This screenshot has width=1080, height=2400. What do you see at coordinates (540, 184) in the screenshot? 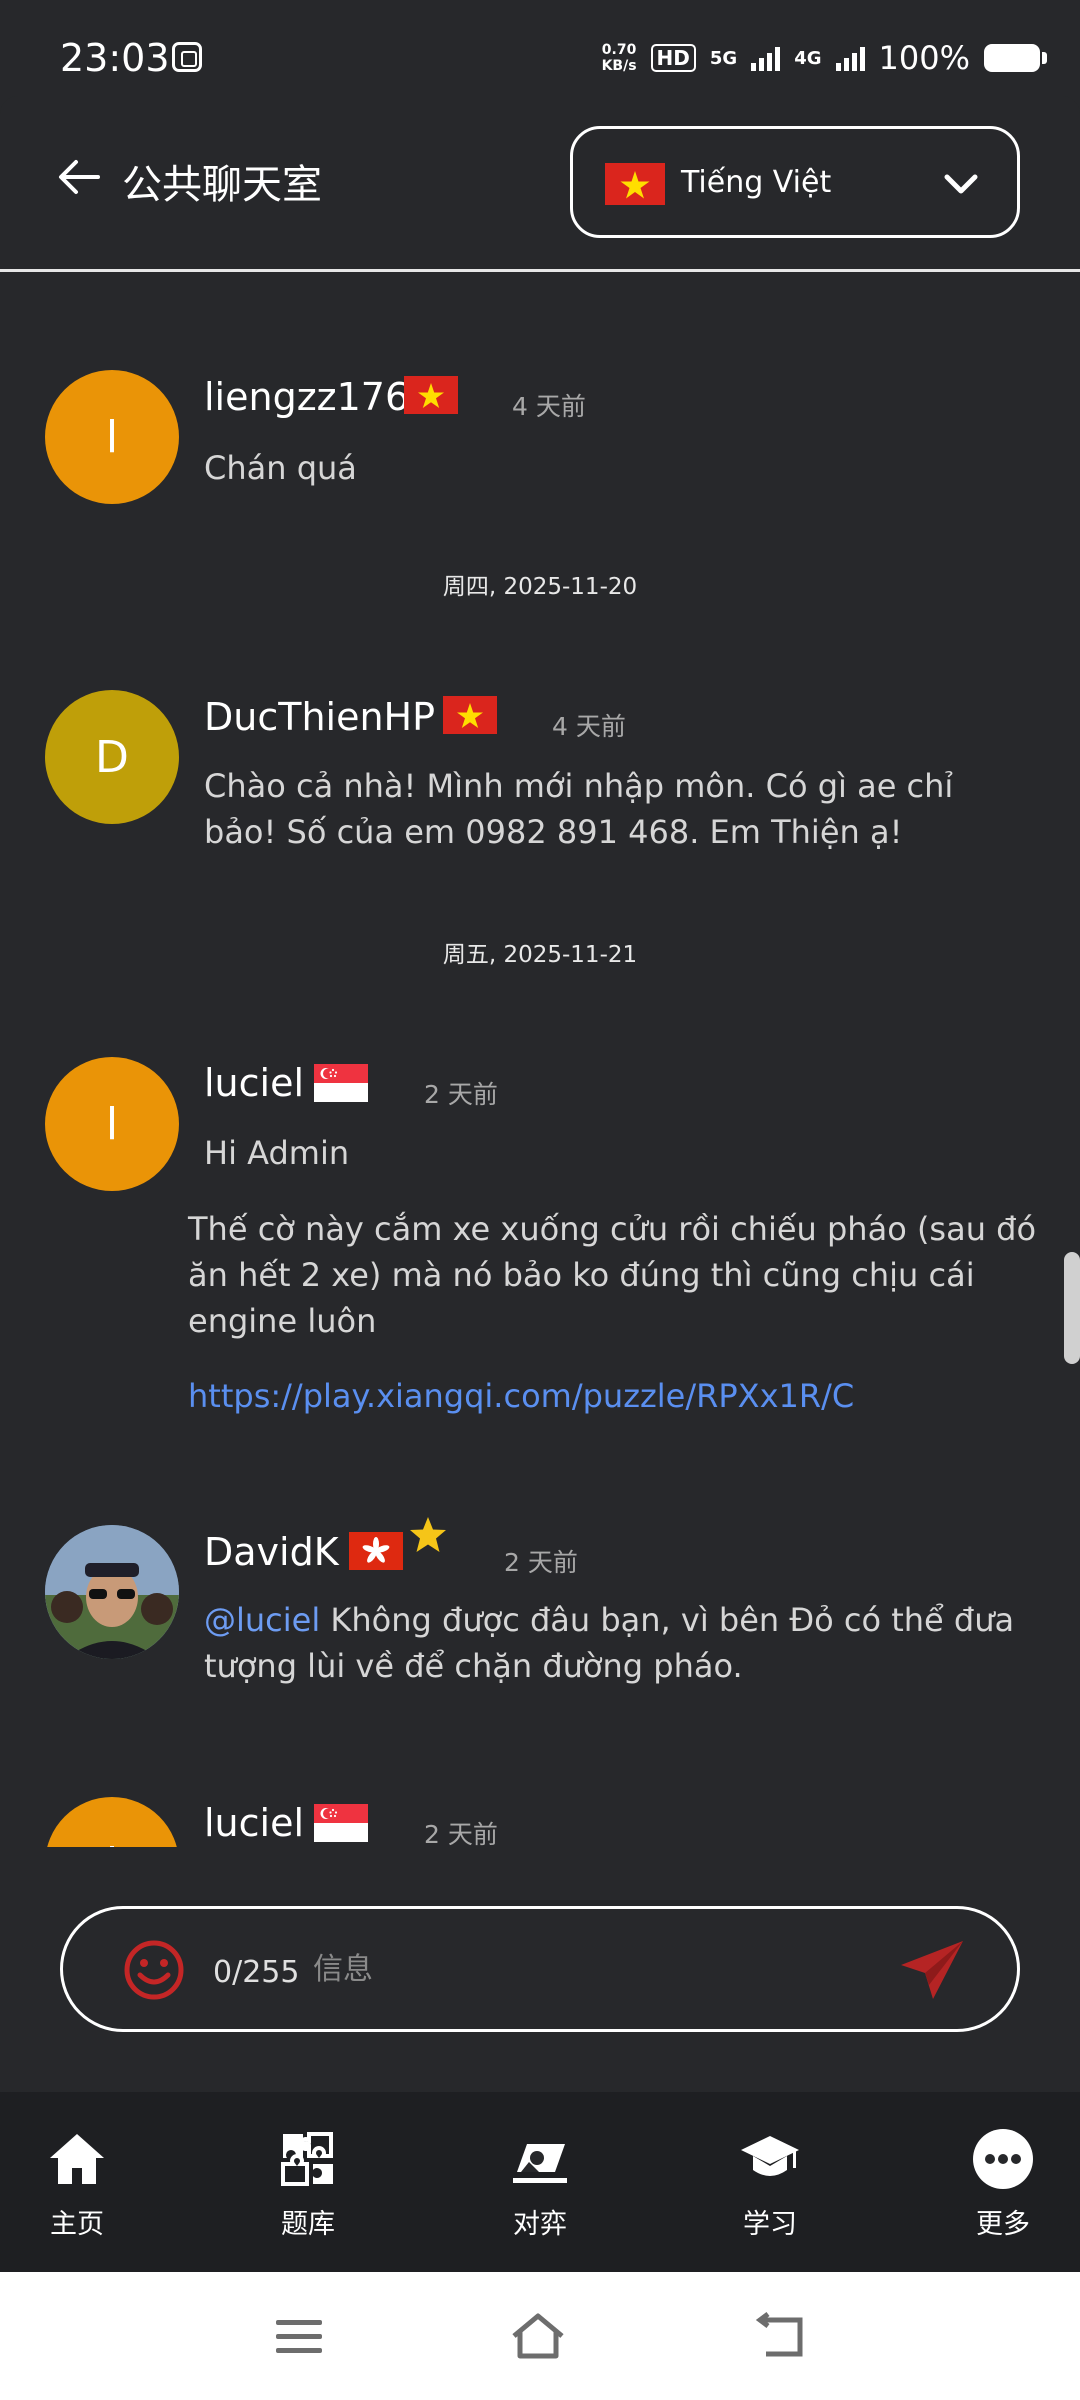
I see `chat-header: 公共聊天室 Tiếng Việt` at bounding box center [540, 184].